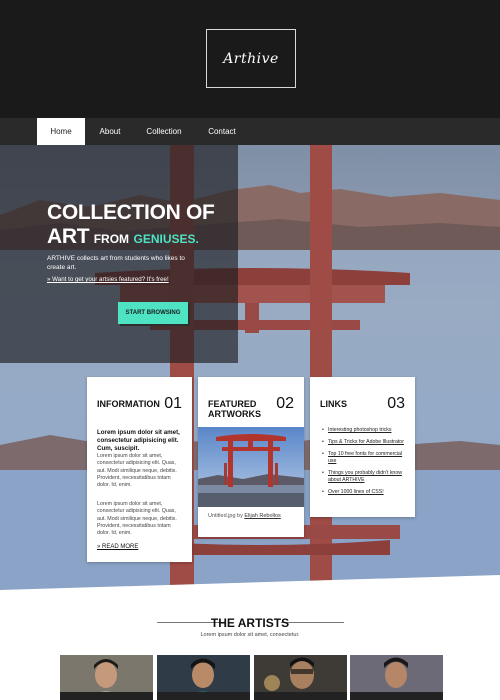 Image resolution: width=500 pixels, height=700 pixels. What do you see at coordinates (285, 403) in the screenshot?
I see `card-number: 02` at bounding box center [285, 403].